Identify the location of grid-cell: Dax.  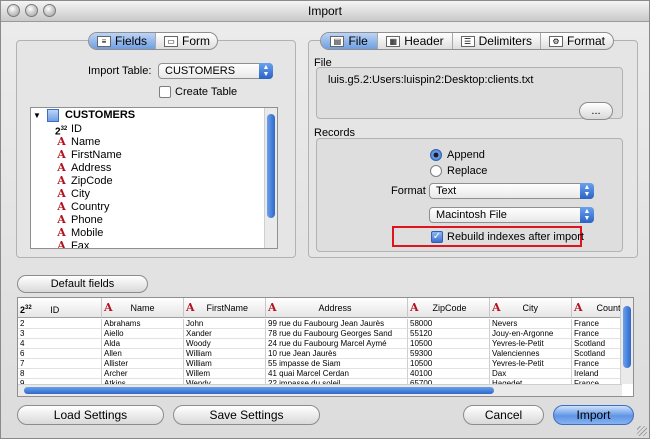
(531, 374).